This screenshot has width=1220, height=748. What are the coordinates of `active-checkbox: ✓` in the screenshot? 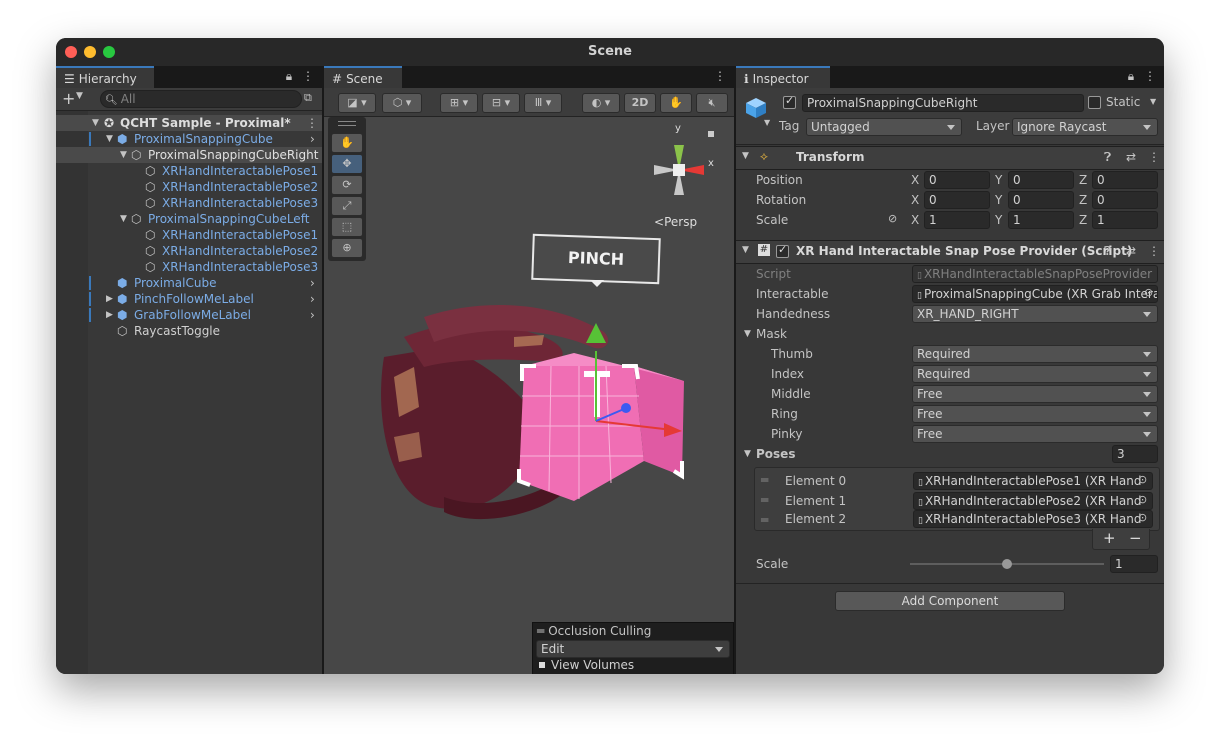 It's located at (789, 101).